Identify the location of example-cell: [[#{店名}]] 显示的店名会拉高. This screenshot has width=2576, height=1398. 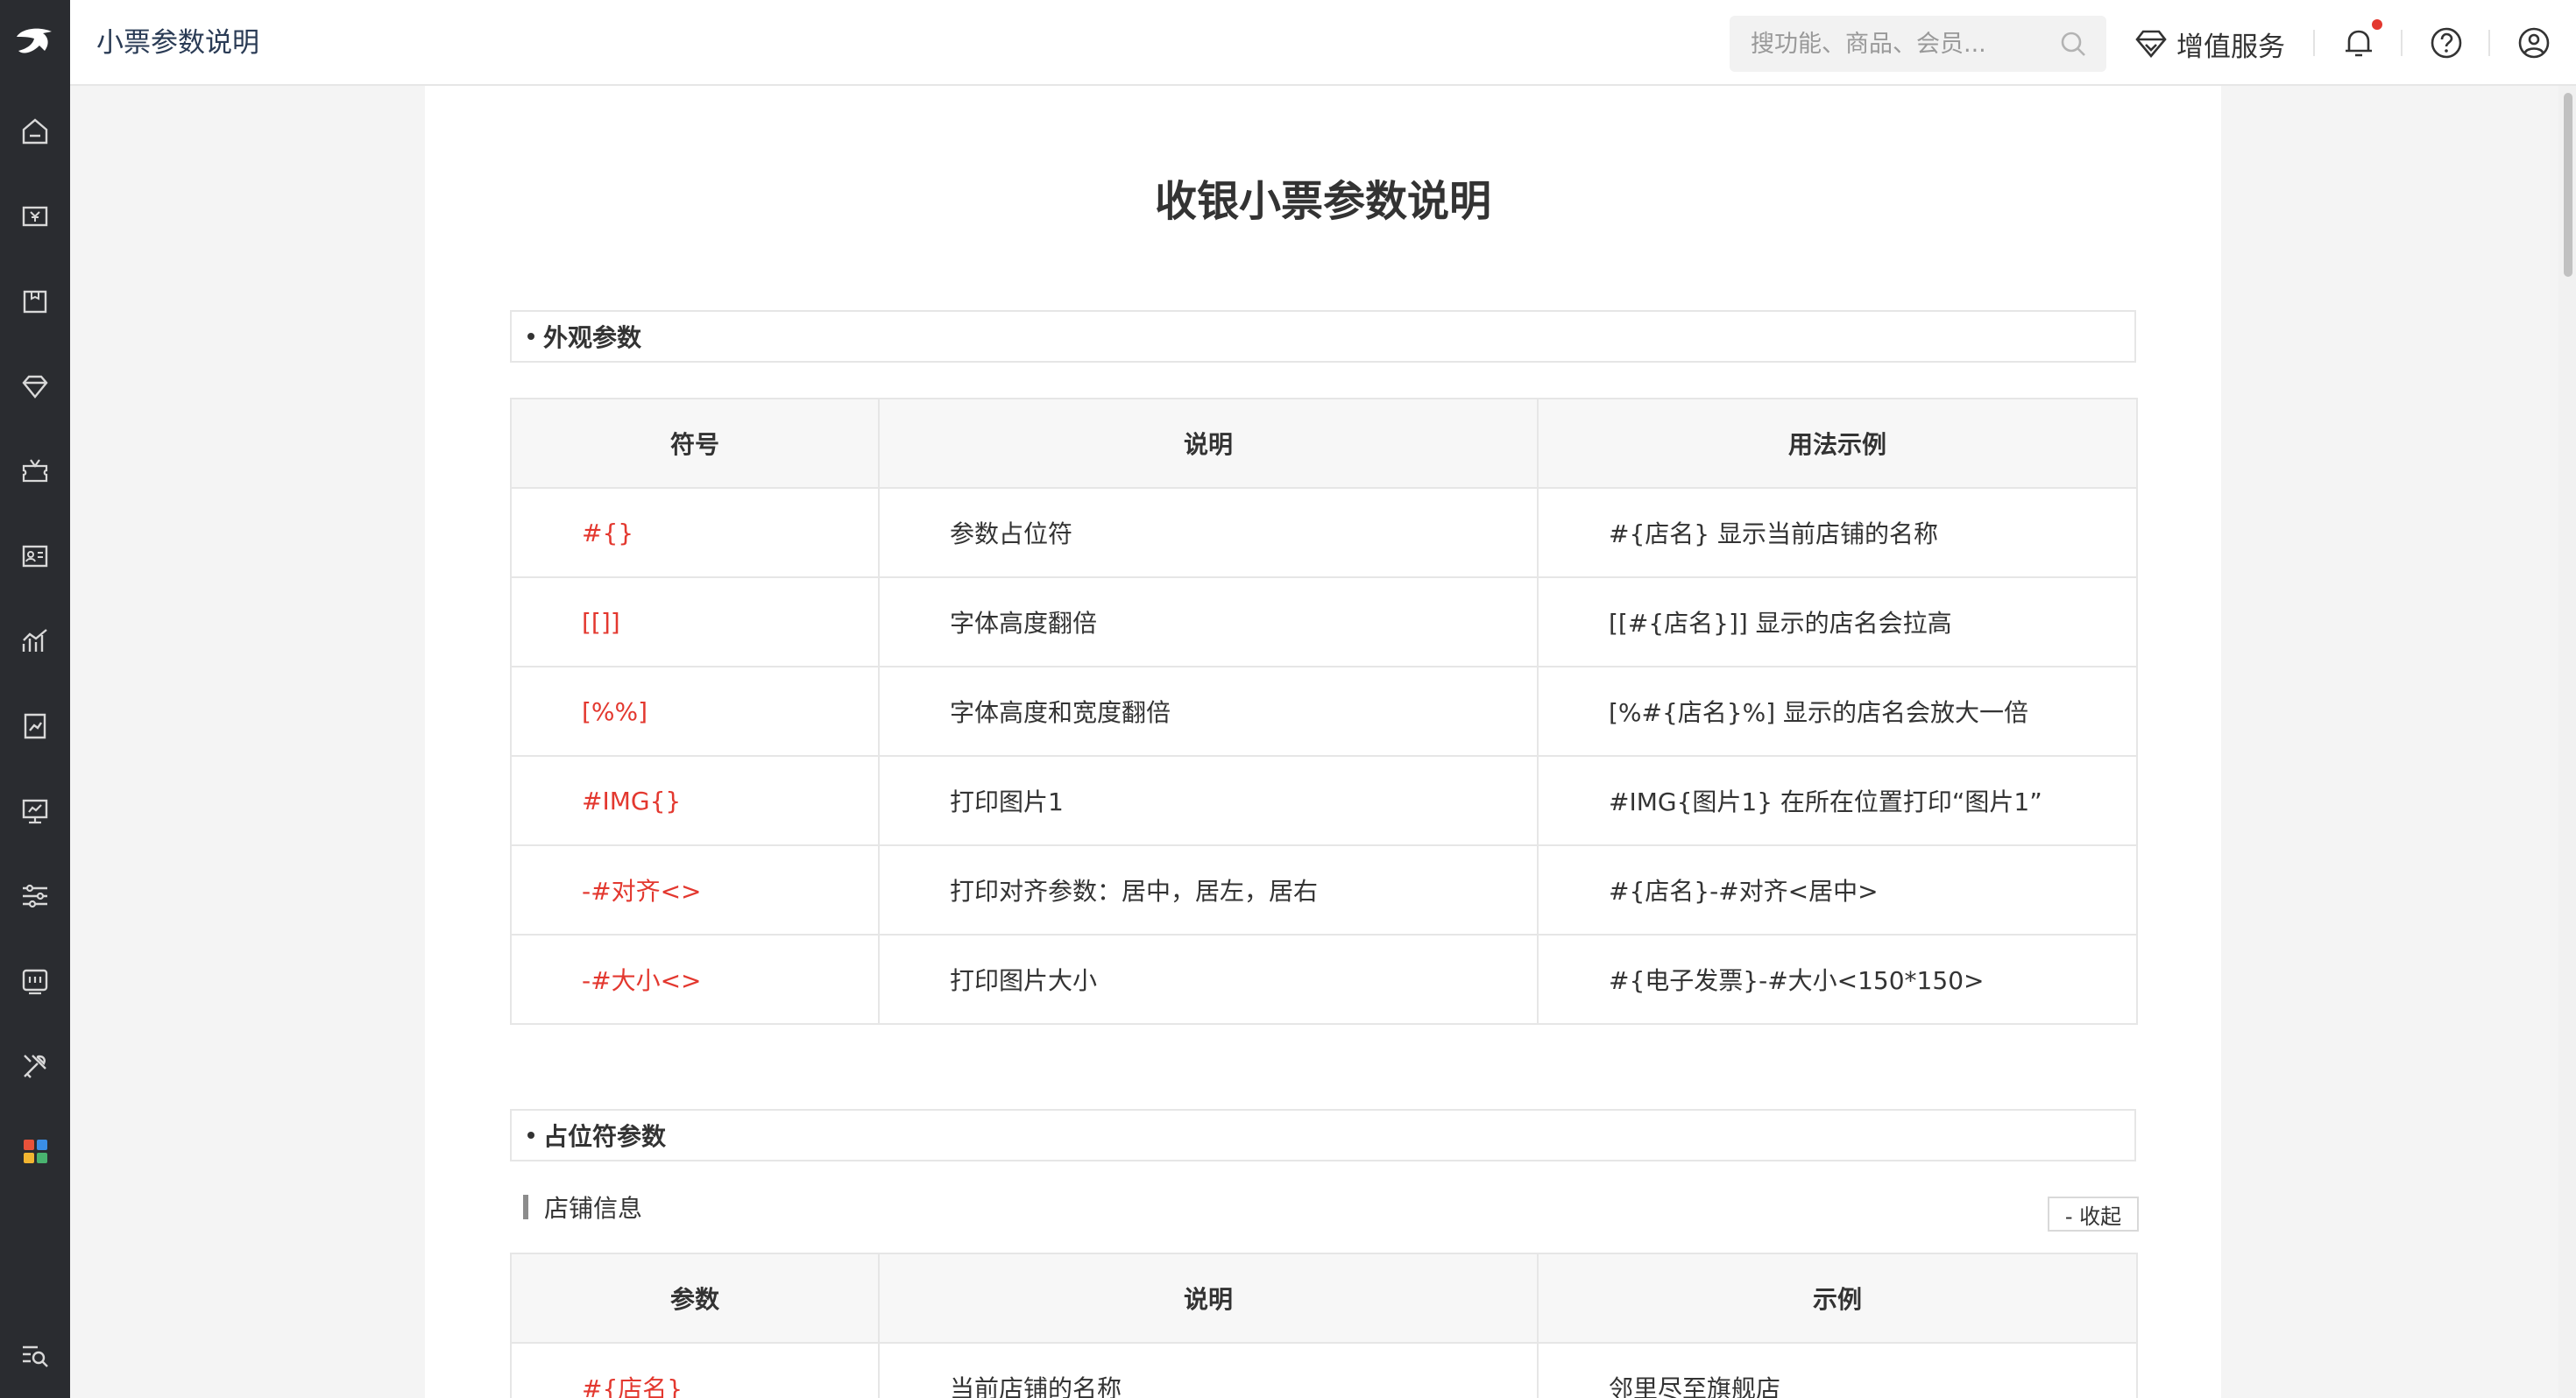
(1837, 621).